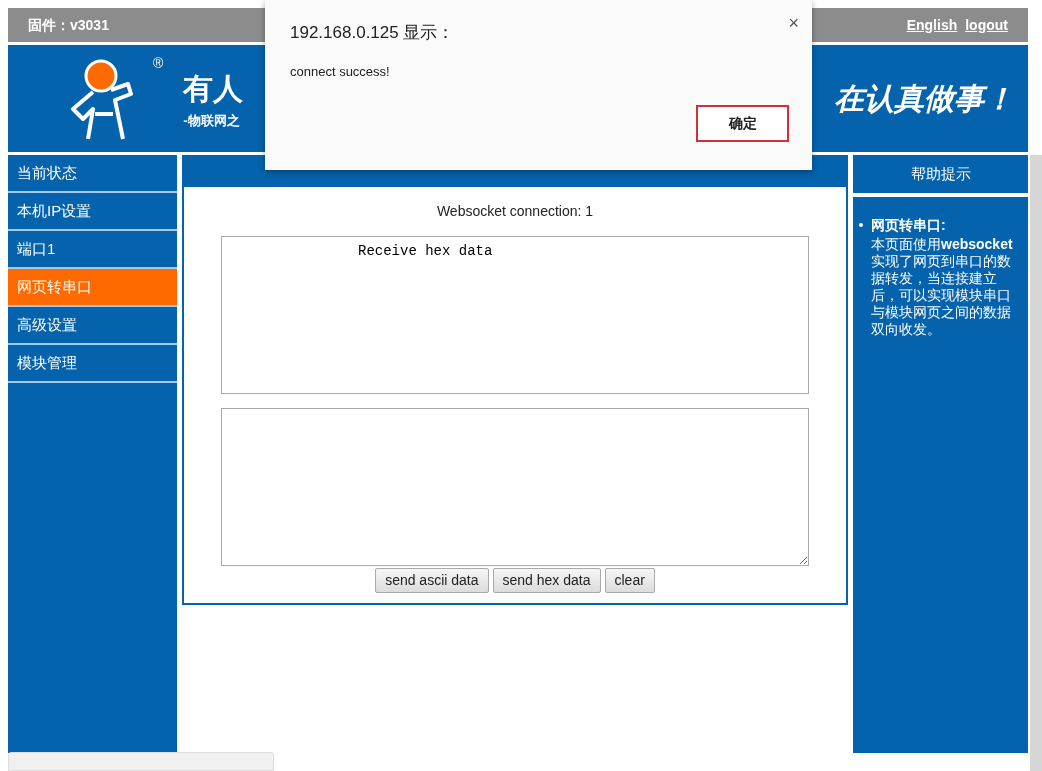 This screenshot has height=771, width=1042. Describe the element at coordinates (340, 71) in the screenshot. I see `dialog-message: connect success!` at that location.